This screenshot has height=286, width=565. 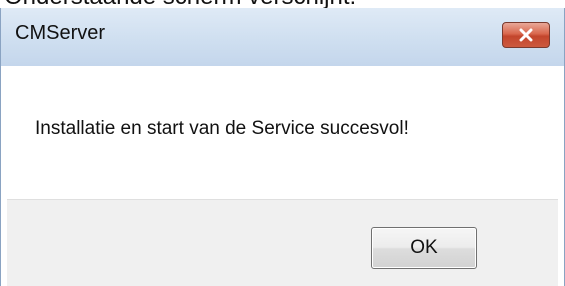 I want to click on window-title: CMServer, so click(x=60, y=33).